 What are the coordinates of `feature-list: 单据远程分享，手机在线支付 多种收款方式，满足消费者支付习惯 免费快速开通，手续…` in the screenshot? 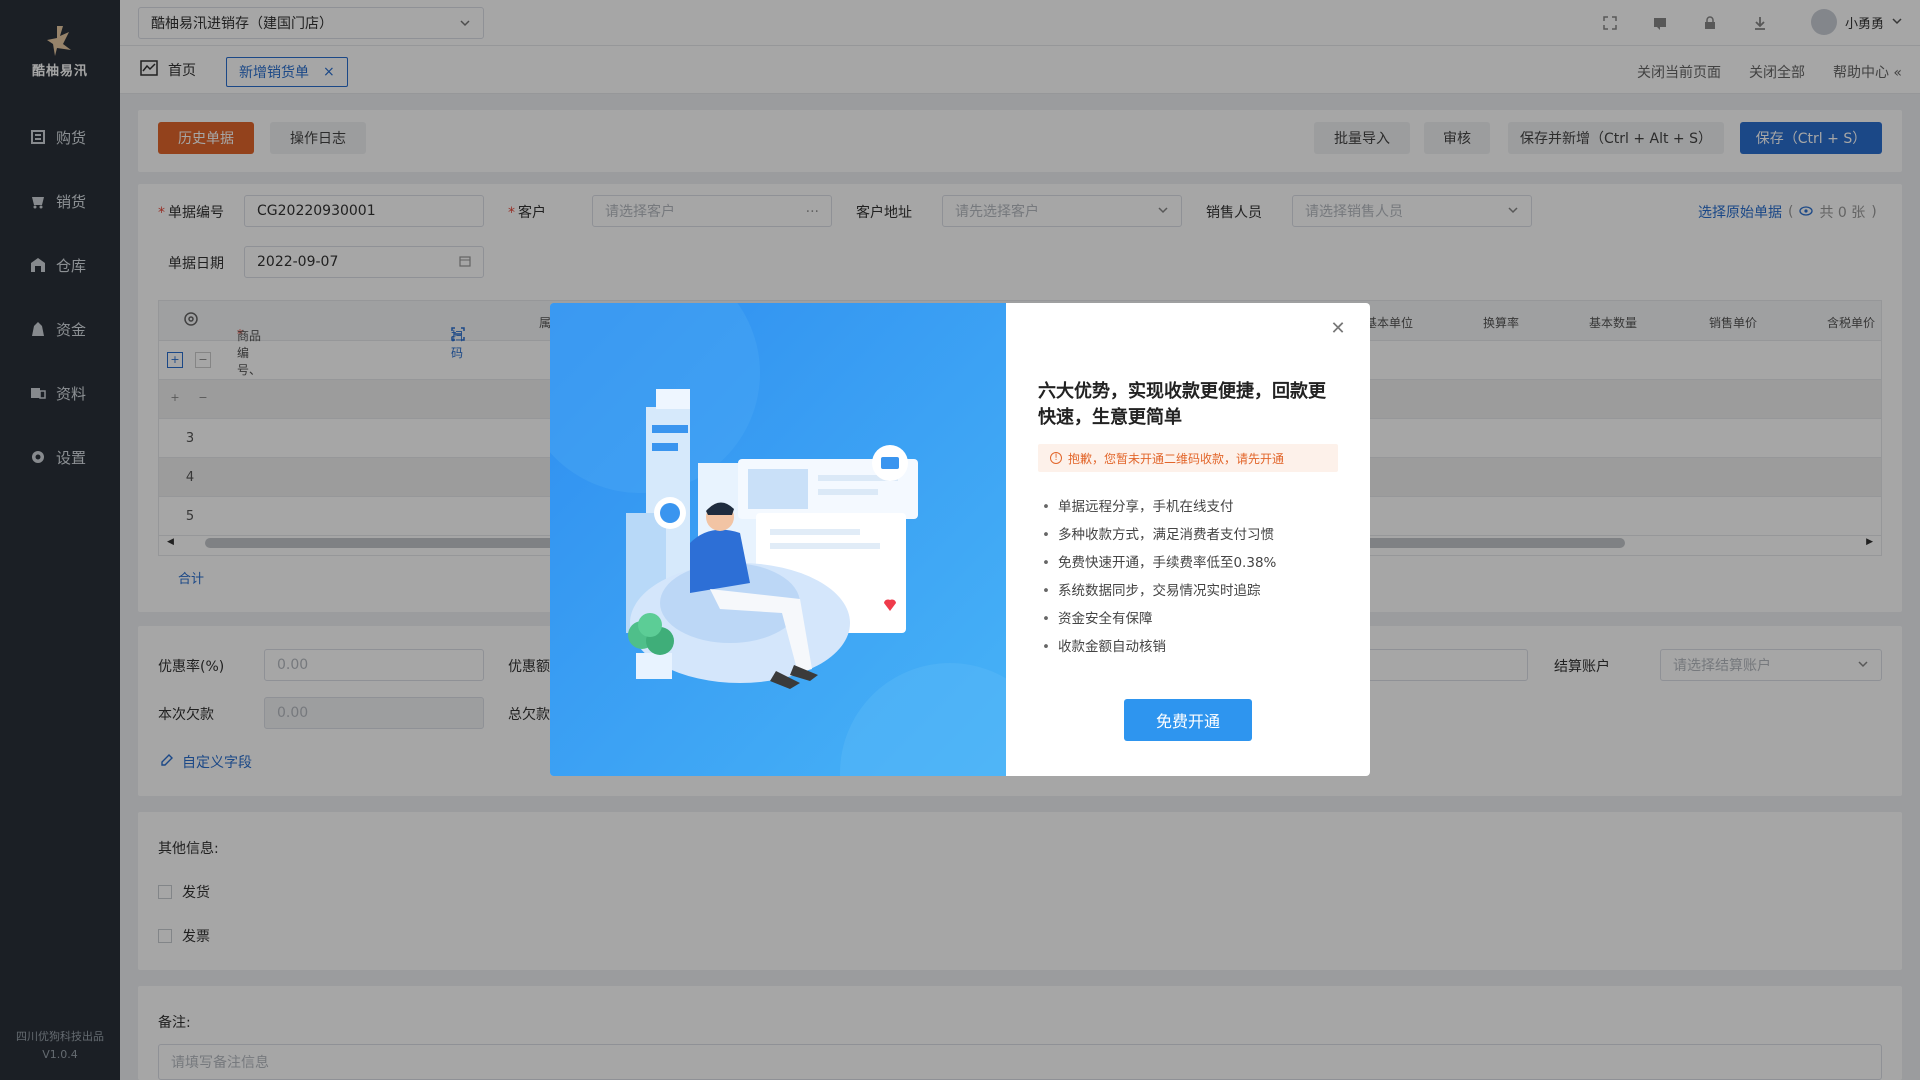 It's located at (1192, 577).